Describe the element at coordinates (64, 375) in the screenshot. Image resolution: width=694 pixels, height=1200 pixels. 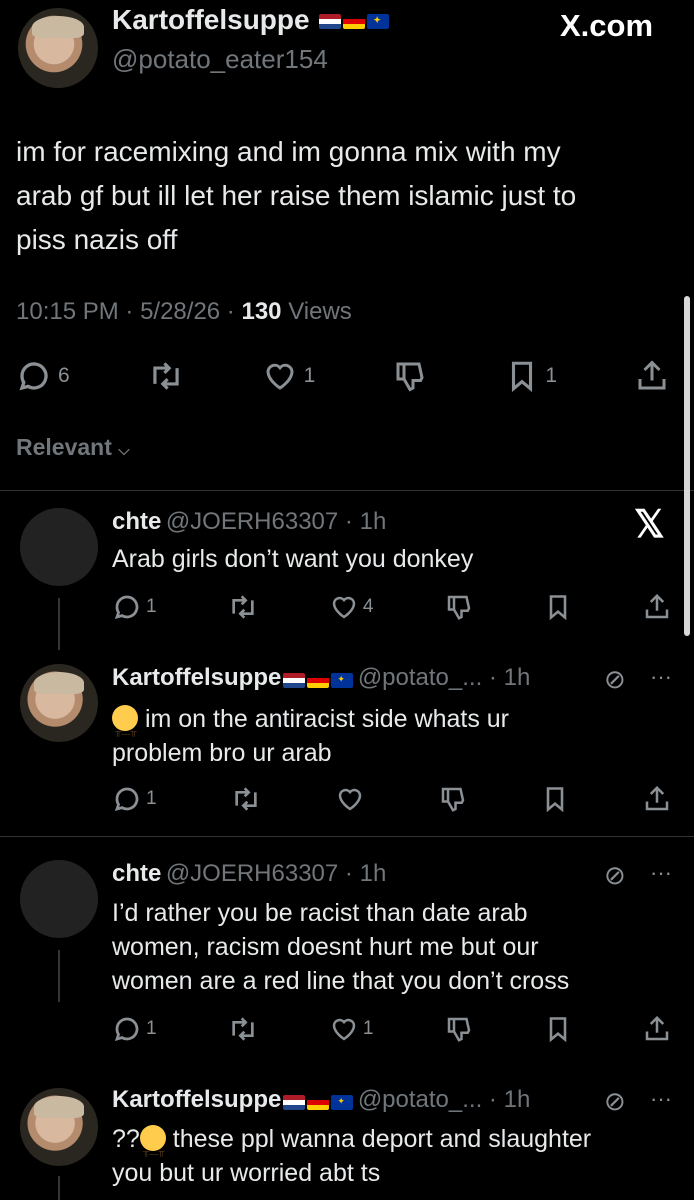
I see `reply-count: 6` at that location.